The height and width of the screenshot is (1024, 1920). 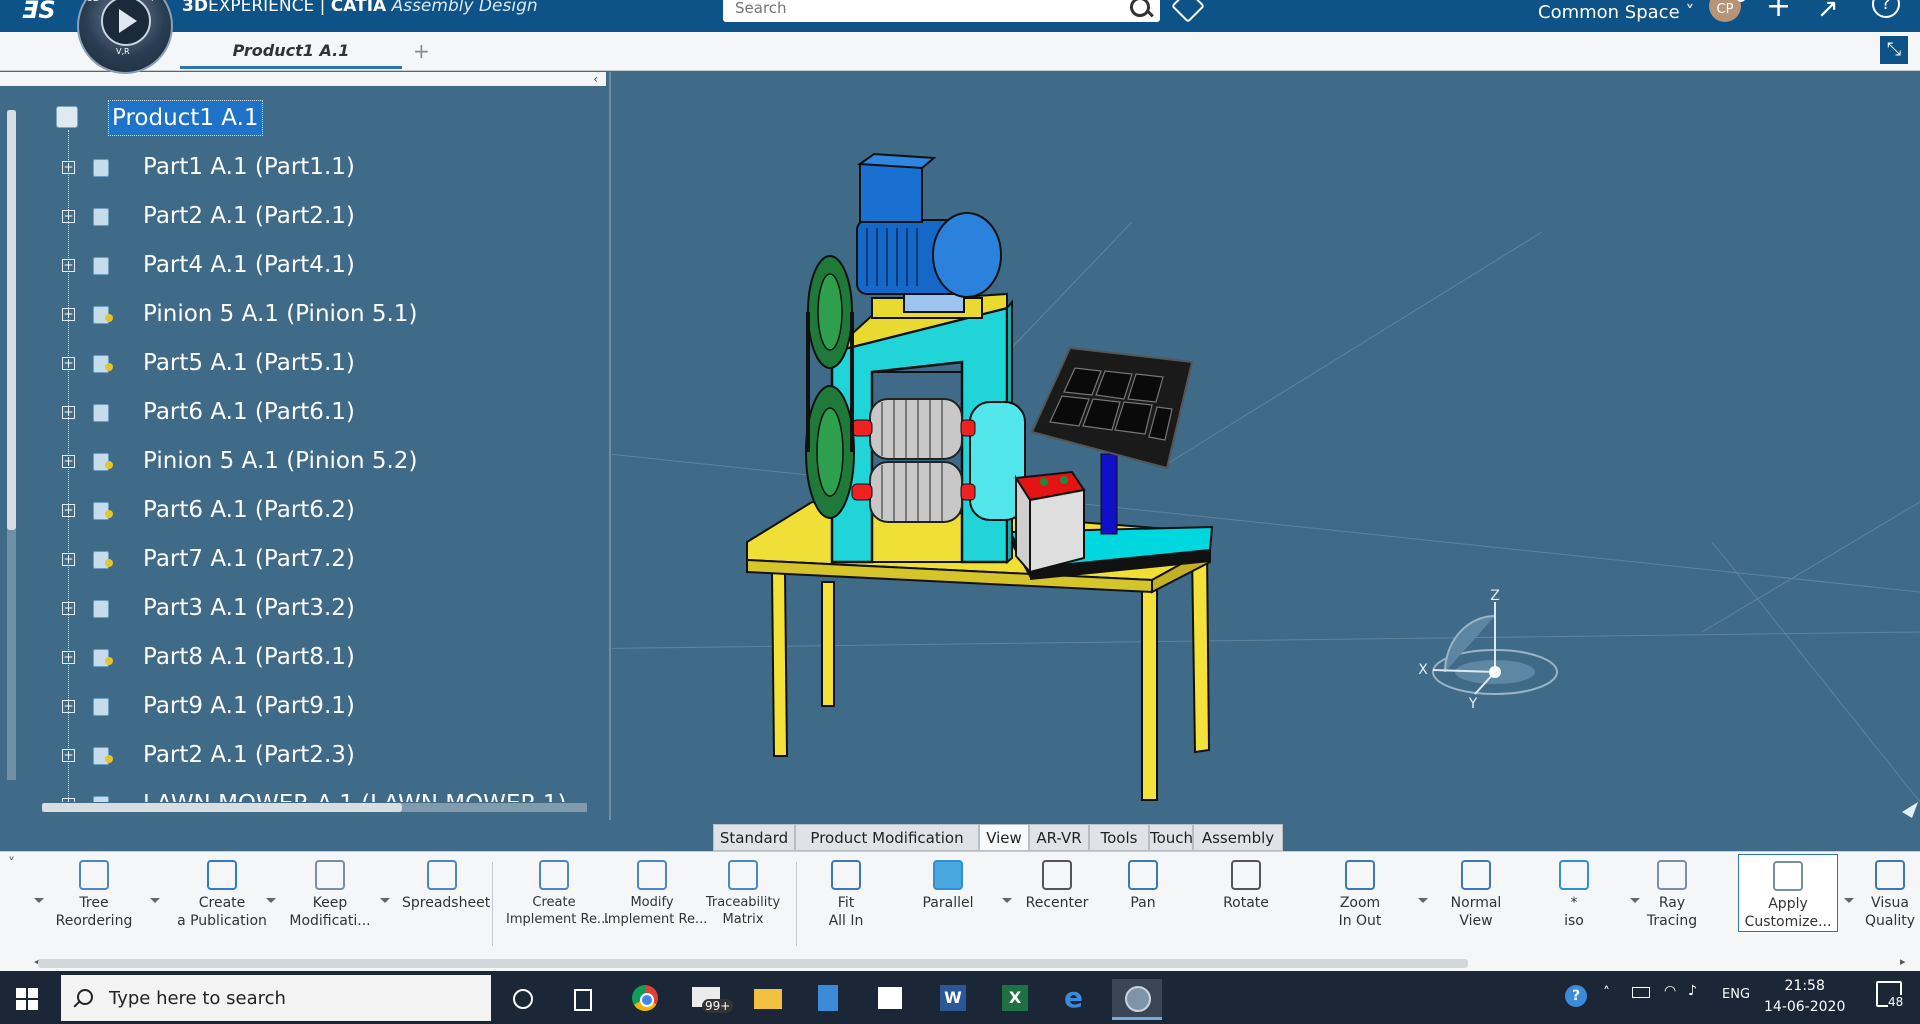 What do you see at coordinates (126, 23) in the screenshot?
I see `compass-play-button` at bounding box center [126, 23].